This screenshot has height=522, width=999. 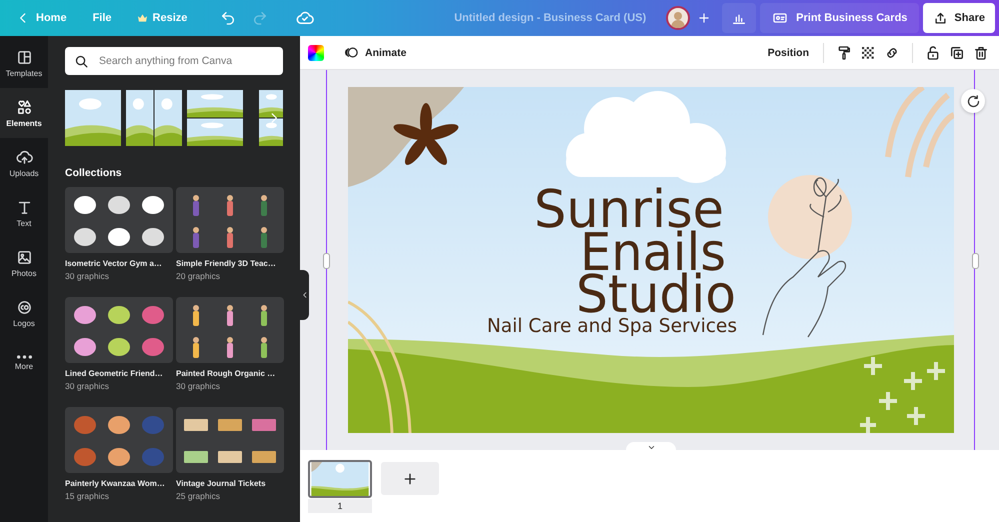 What do you see at coordinates (868, 52) in the screenshot?
I see `checkerboard-icon` at bounding box center [868, 52].